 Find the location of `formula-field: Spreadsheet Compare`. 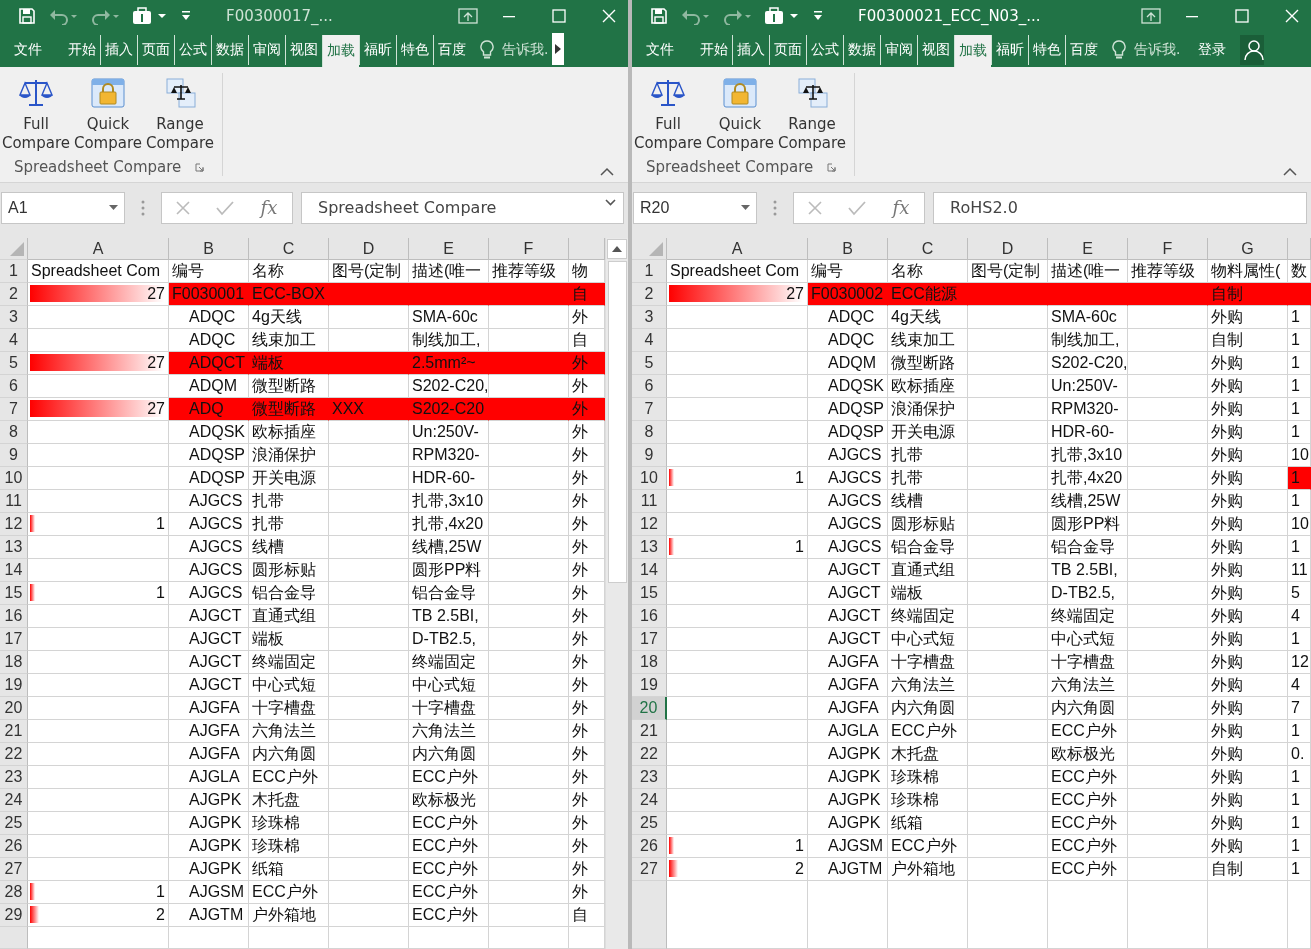

formula-field: Spreadsheet Compare is located at coordinates (462, 207).